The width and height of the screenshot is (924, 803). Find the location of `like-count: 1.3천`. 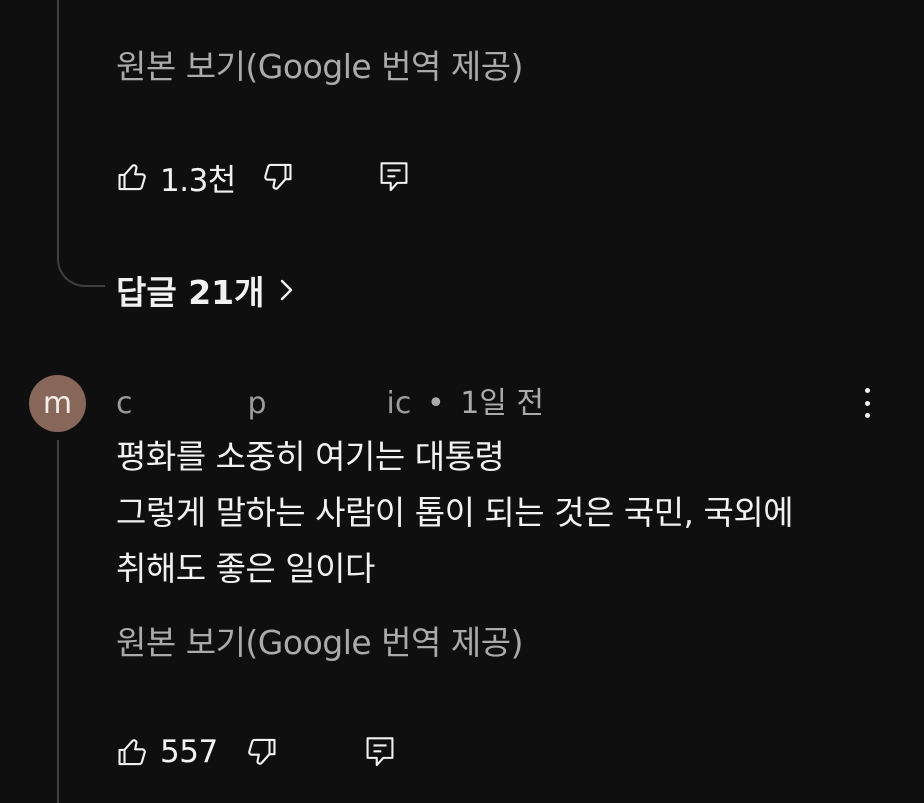

like-count: 1.3천 is located at coordinates (198, 180).